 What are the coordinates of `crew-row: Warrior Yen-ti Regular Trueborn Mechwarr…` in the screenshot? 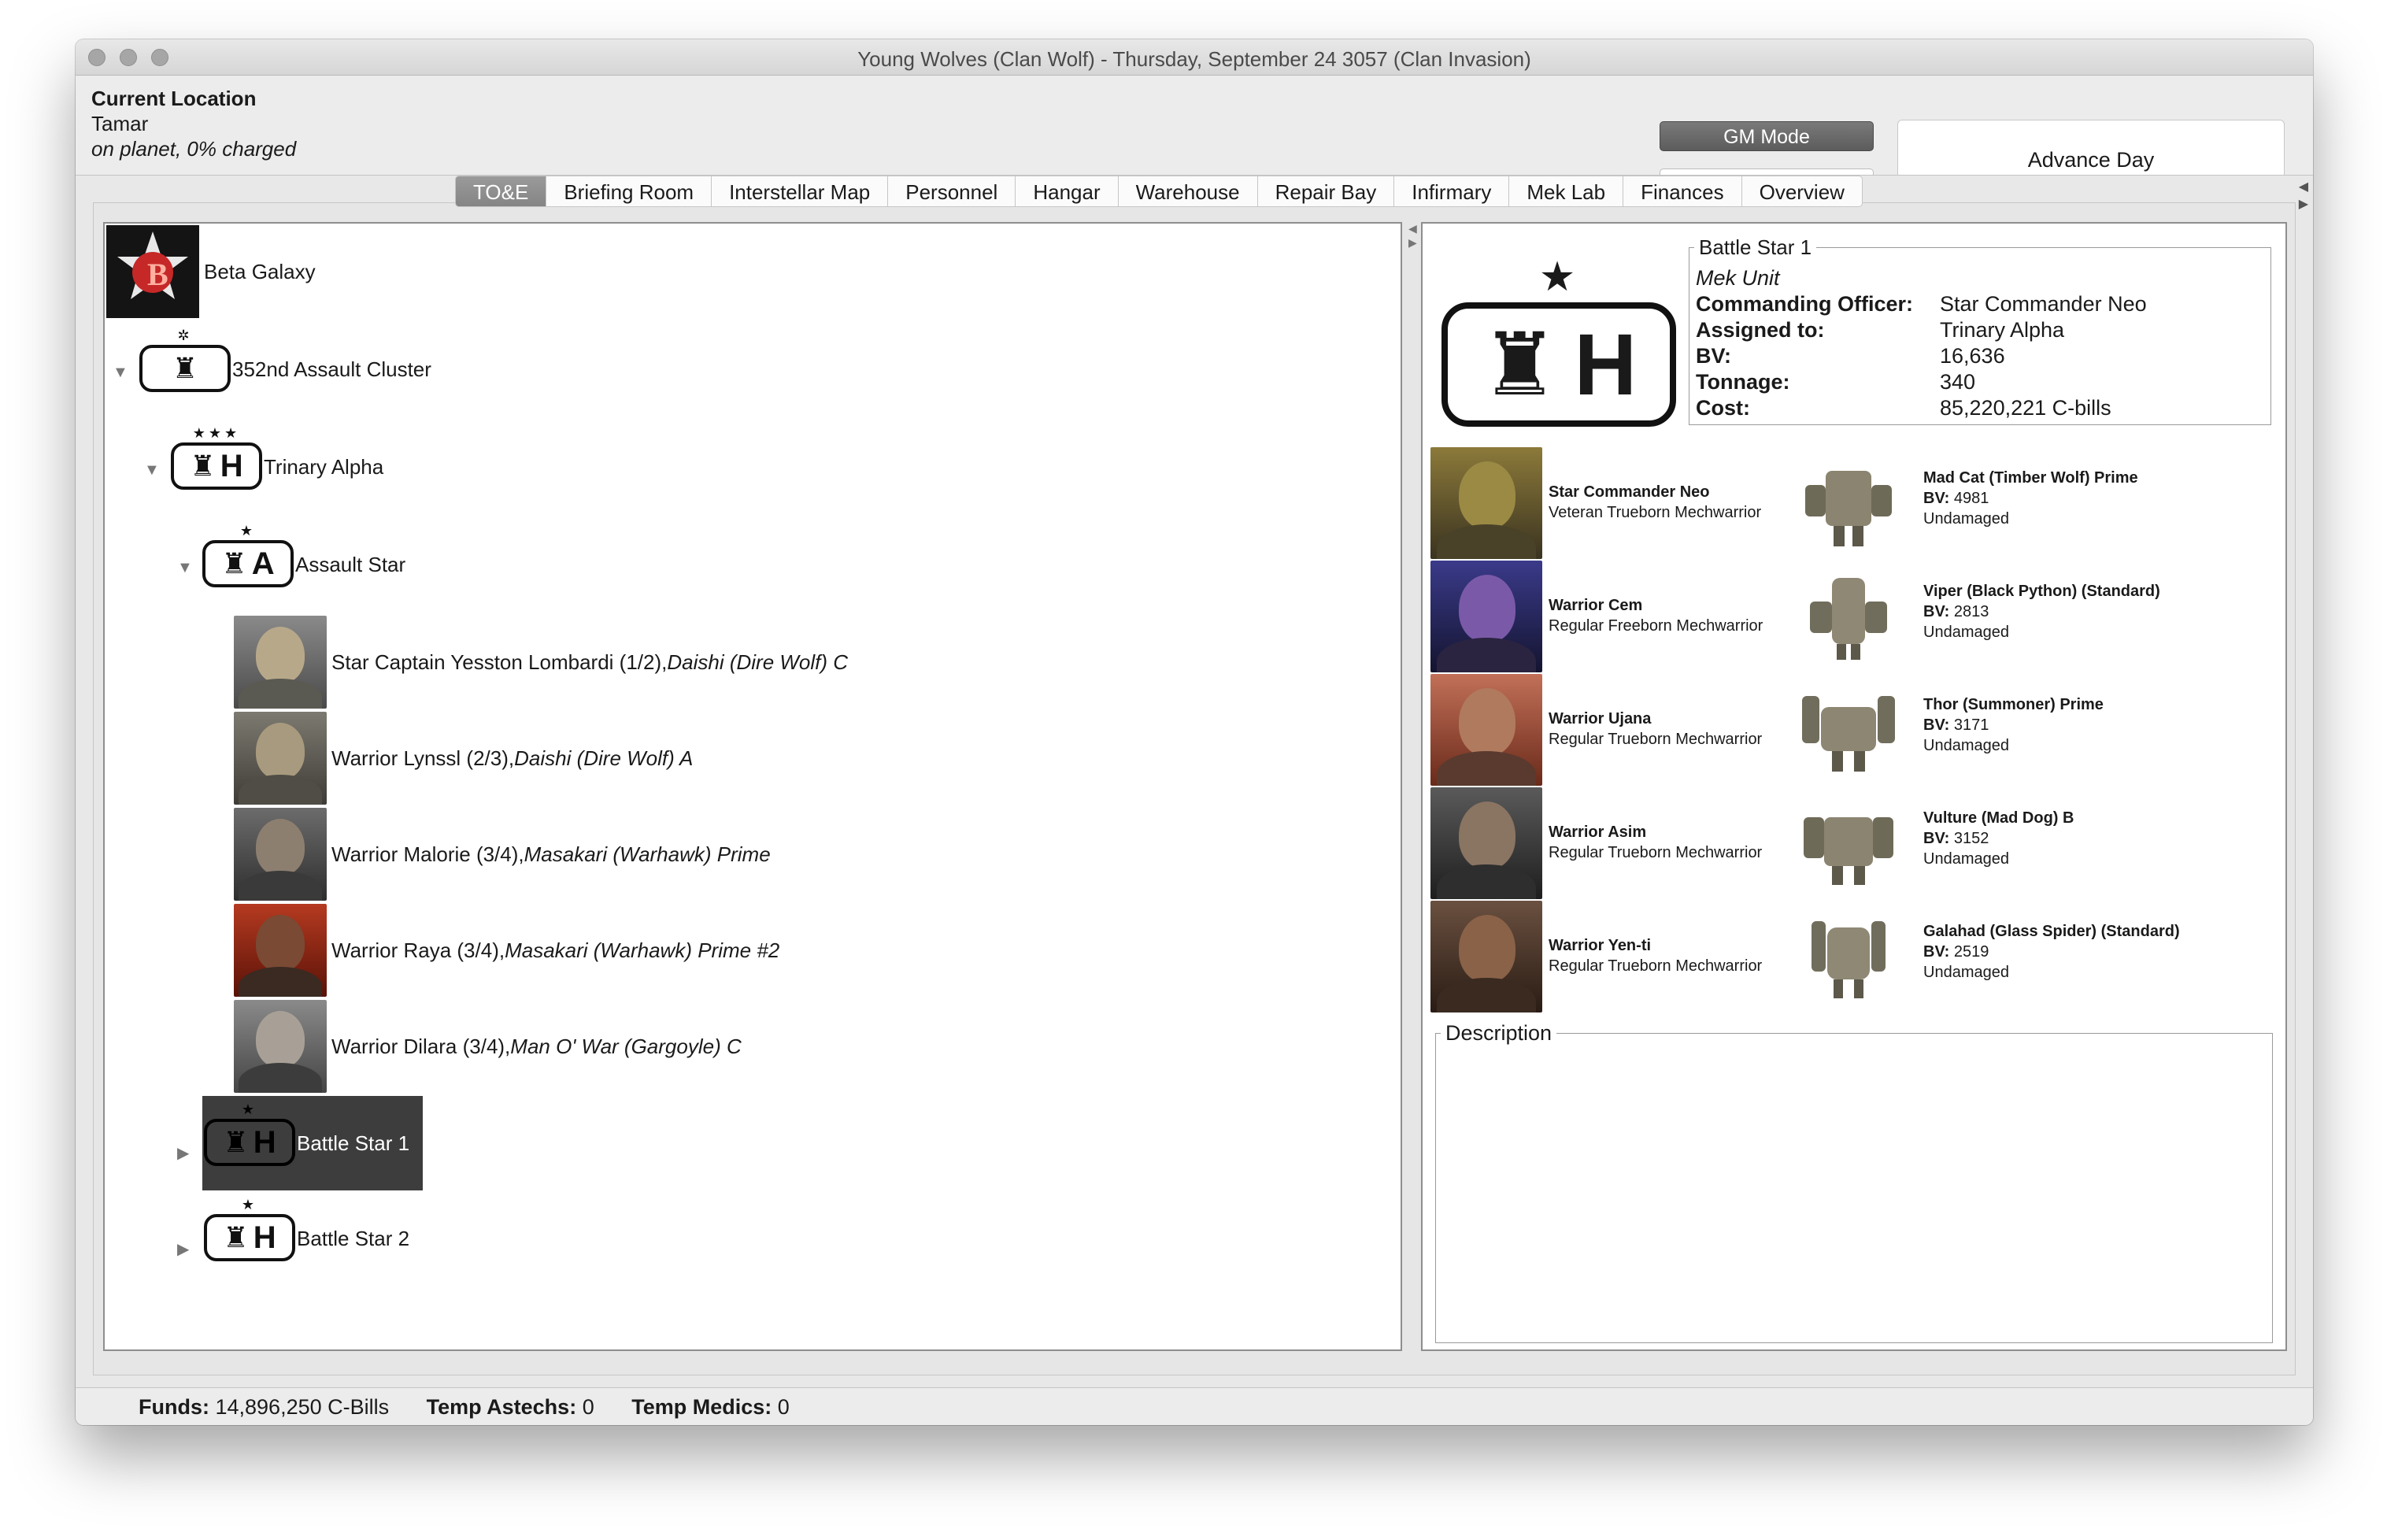 It's located at (1855, 956).